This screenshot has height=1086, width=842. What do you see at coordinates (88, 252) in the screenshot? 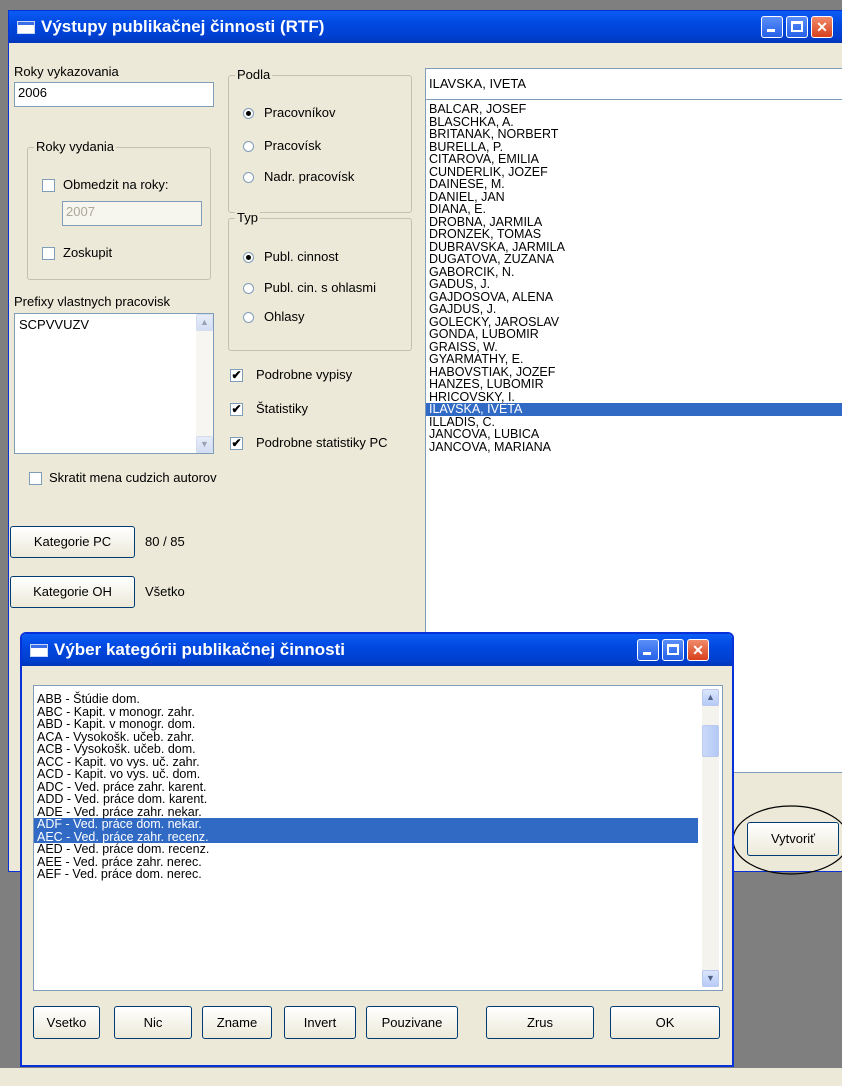
I see `zoskupit-label: Zoskupit` at bounding box center [88, 252].